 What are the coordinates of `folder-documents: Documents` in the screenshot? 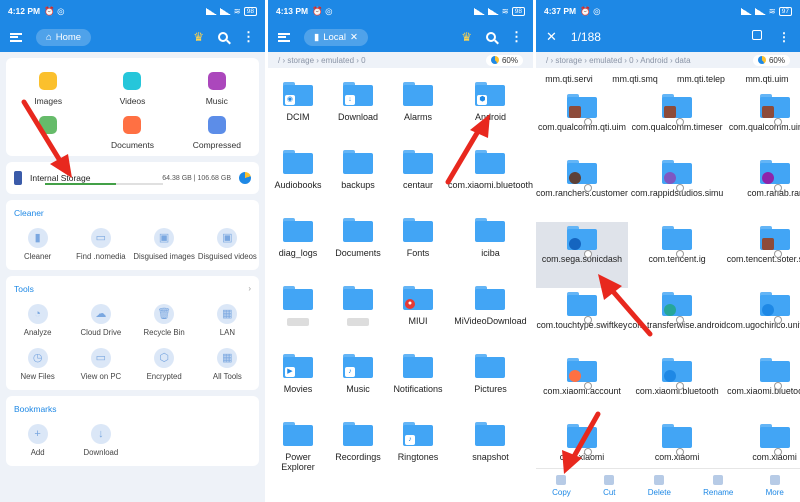 It's located at (358, 244).